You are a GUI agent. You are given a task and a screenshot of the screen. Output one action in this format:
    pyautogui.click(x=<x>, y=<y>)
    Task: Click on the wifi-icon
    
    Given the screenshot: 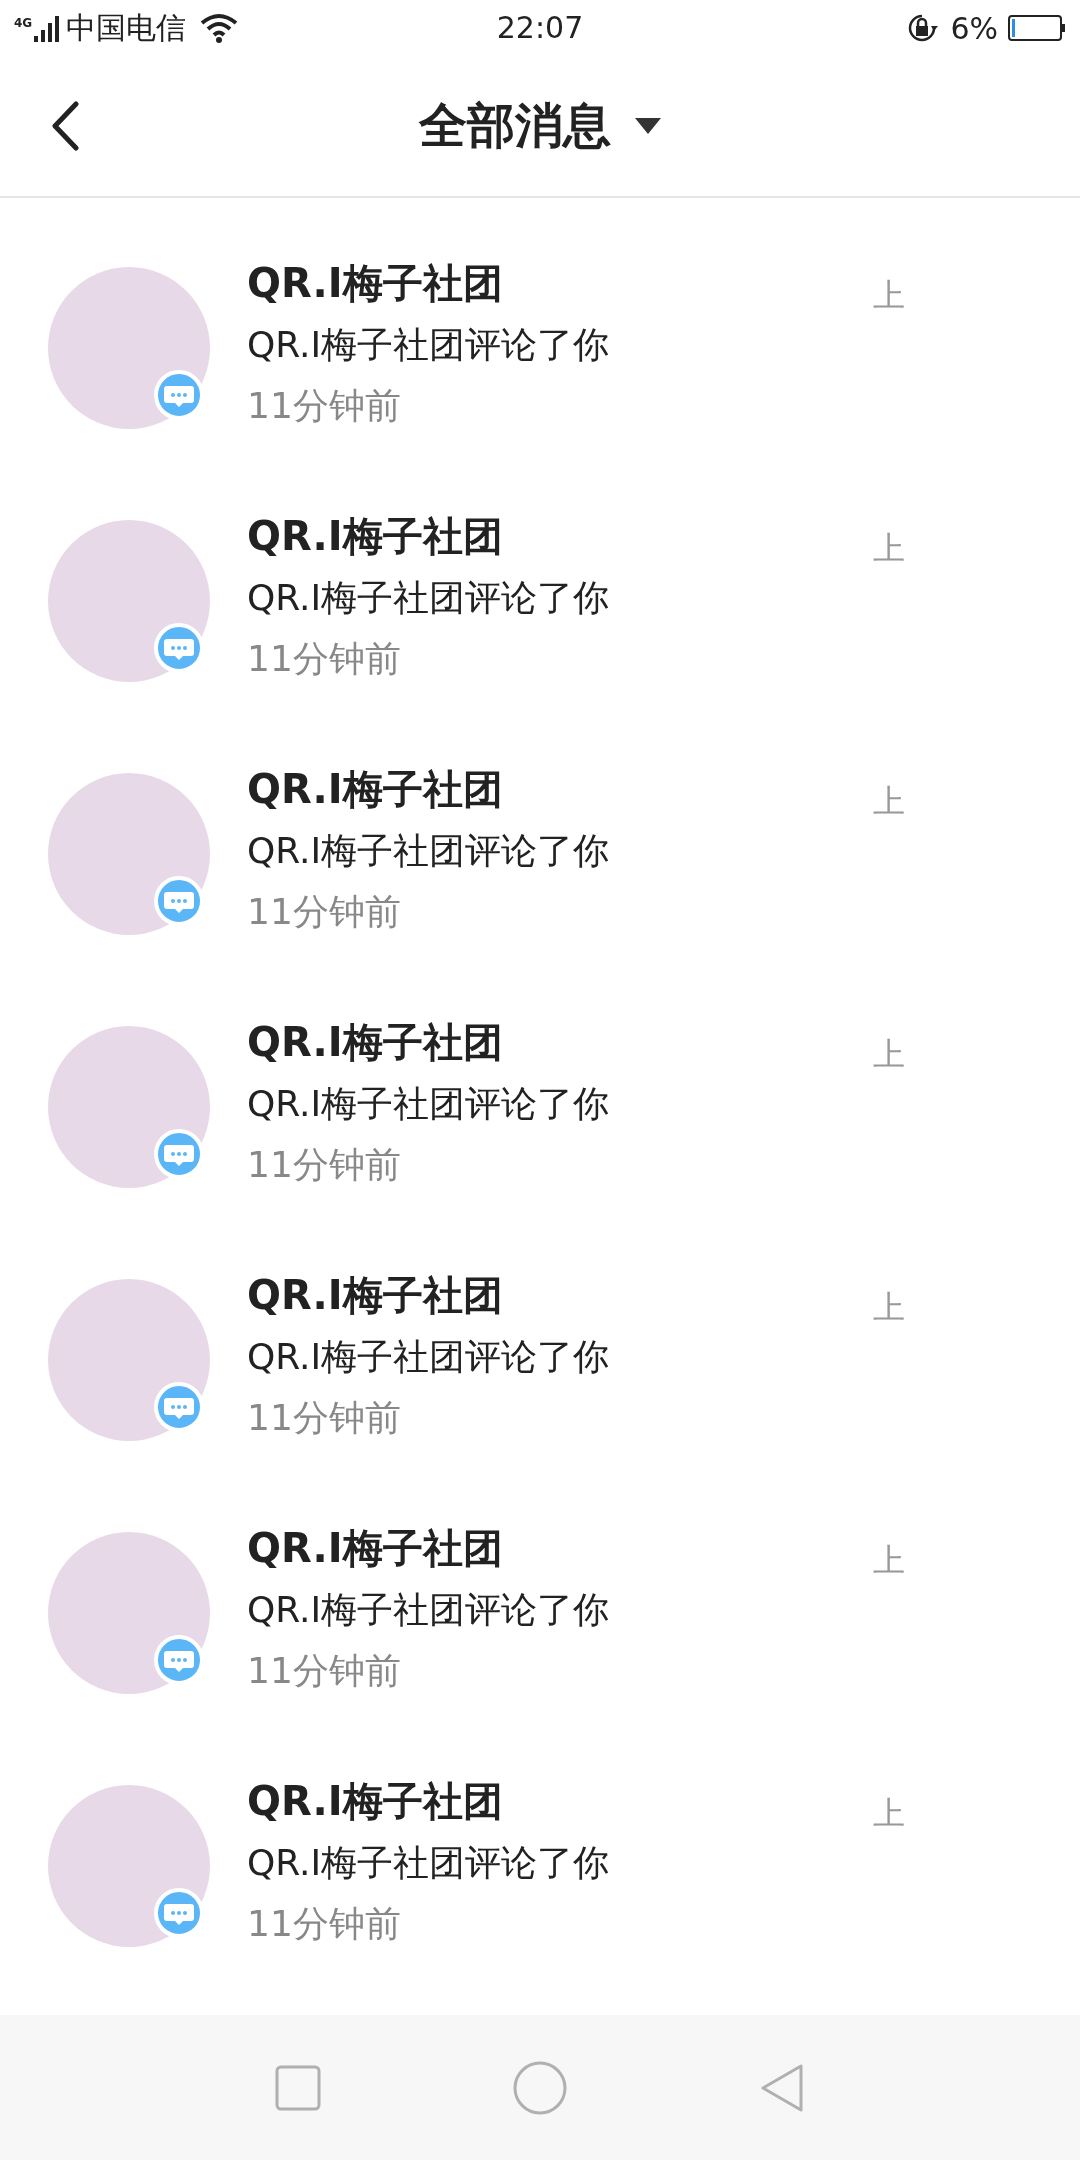 What is the action you would take?
    pyautogui.click(x=219, y=28)
    